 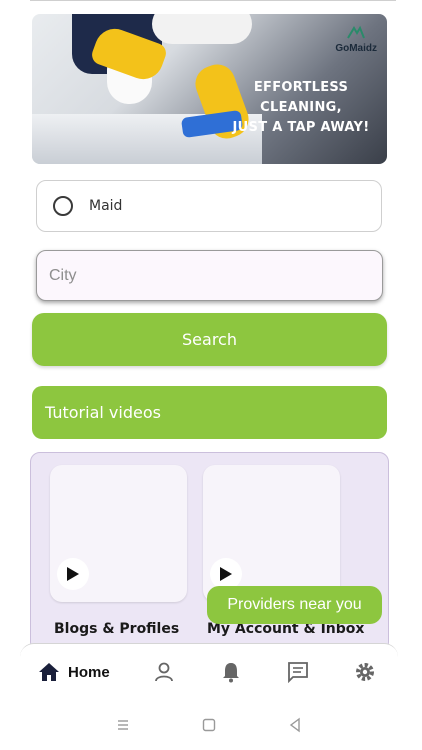 I want to click on tagline-line-2: JUST A TAP AWAY!, so click(x=301, y=127).